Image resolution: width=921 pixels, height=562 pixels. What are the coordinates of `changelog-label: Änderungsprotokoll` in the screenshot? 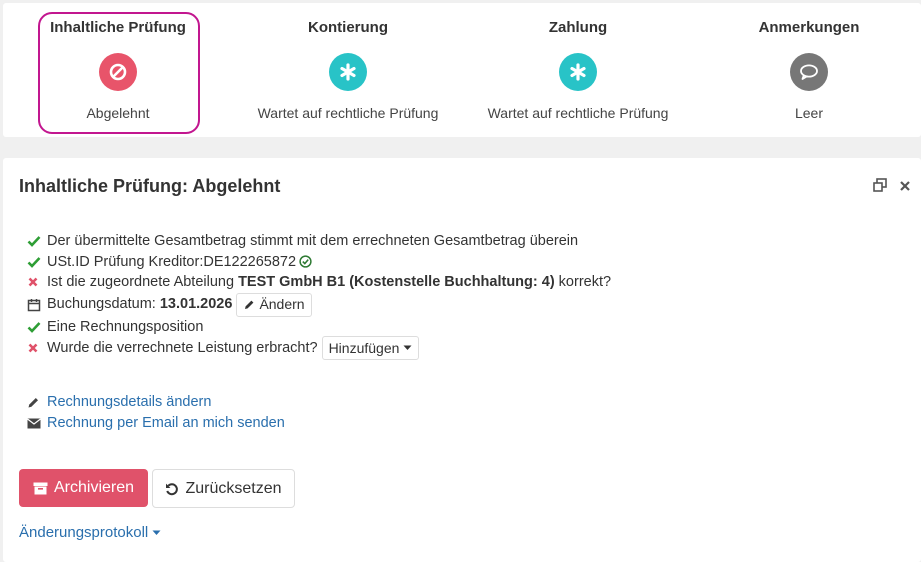 It's located at (84, 532).